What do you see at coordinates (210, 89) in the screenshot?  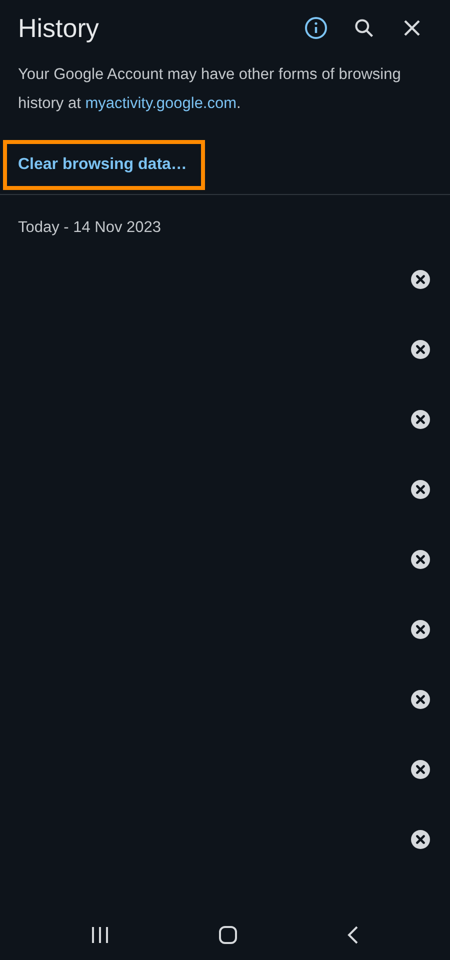 I see `account-notice: Your Google Account may have other forms of browsing history at myactivity.google.com.` at bounding box center [210, 89].